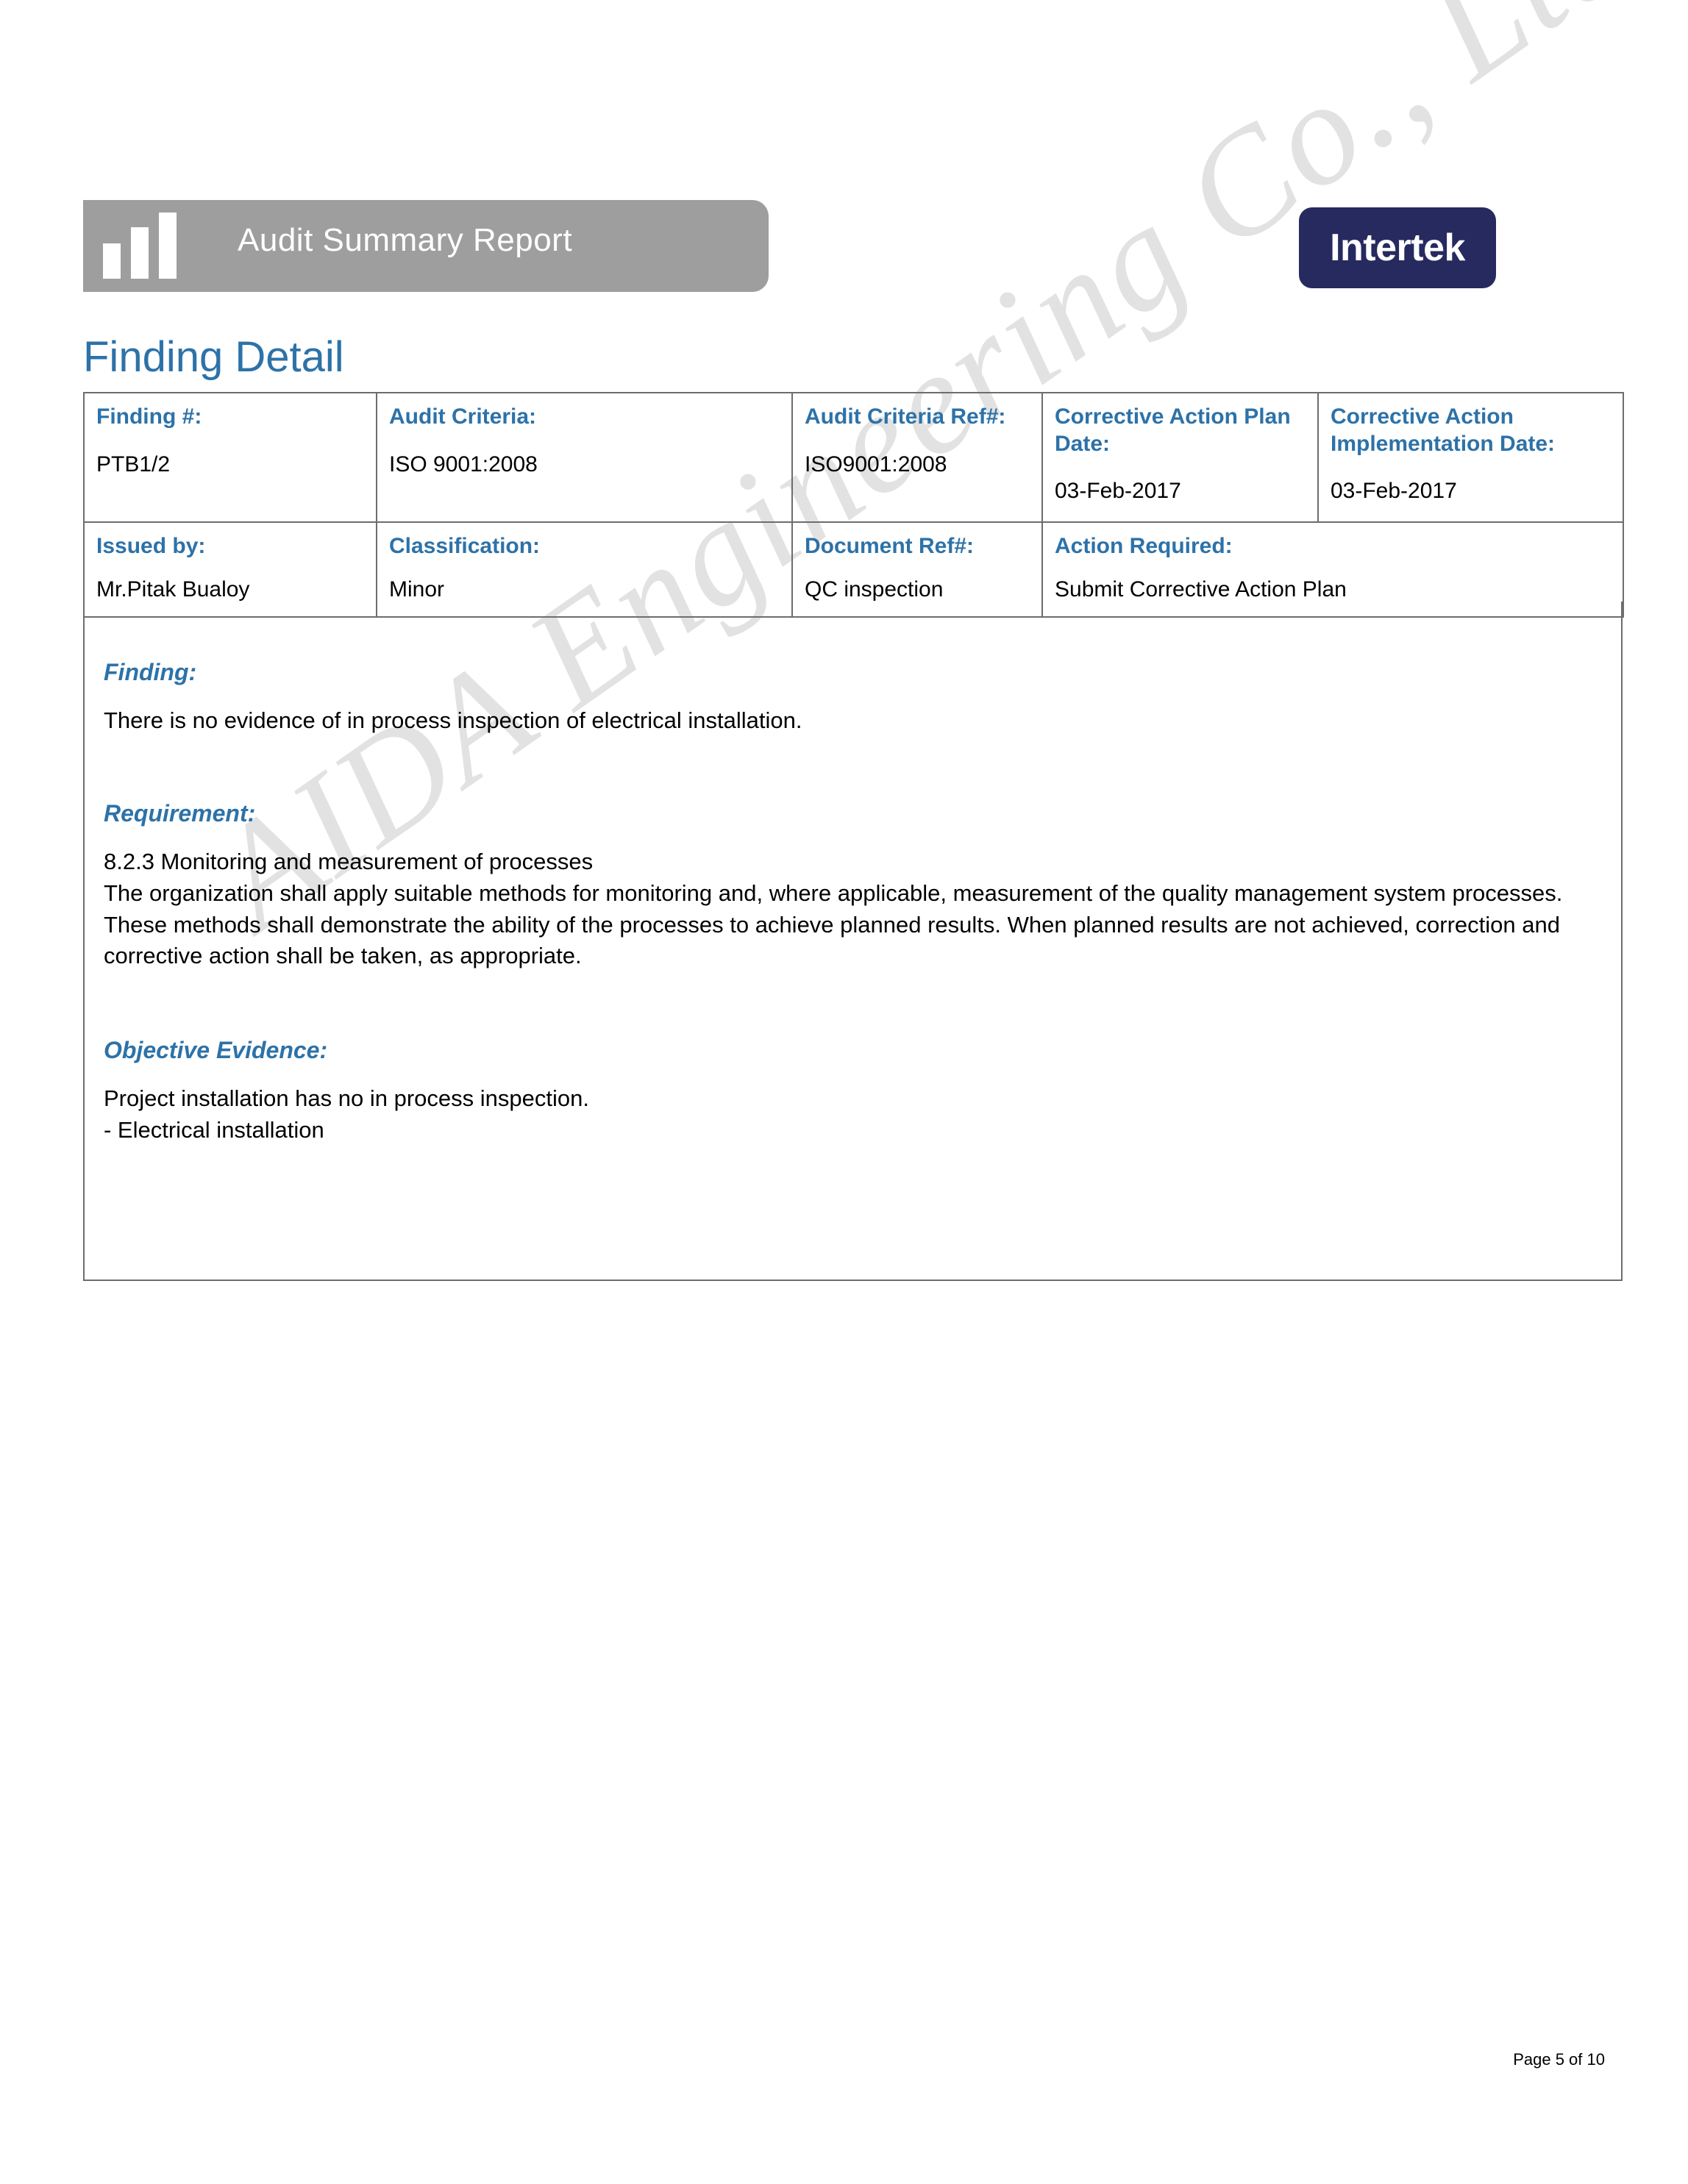 This screenshot has height=2184, width=1688. Describe the element at coordinates (905, 416) in the screenshot. I see `cell-label: Audit Criteria Ref#:` at that location.